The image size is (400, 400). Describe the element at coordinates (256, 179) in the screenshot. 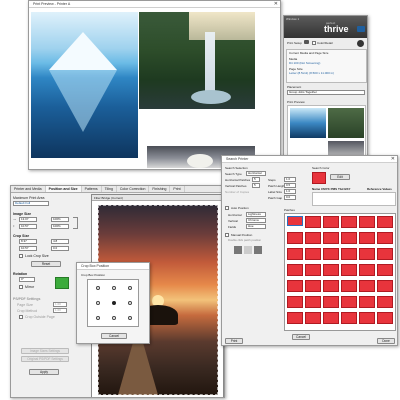

I see `horizontal-patches-field: 5` at that location.